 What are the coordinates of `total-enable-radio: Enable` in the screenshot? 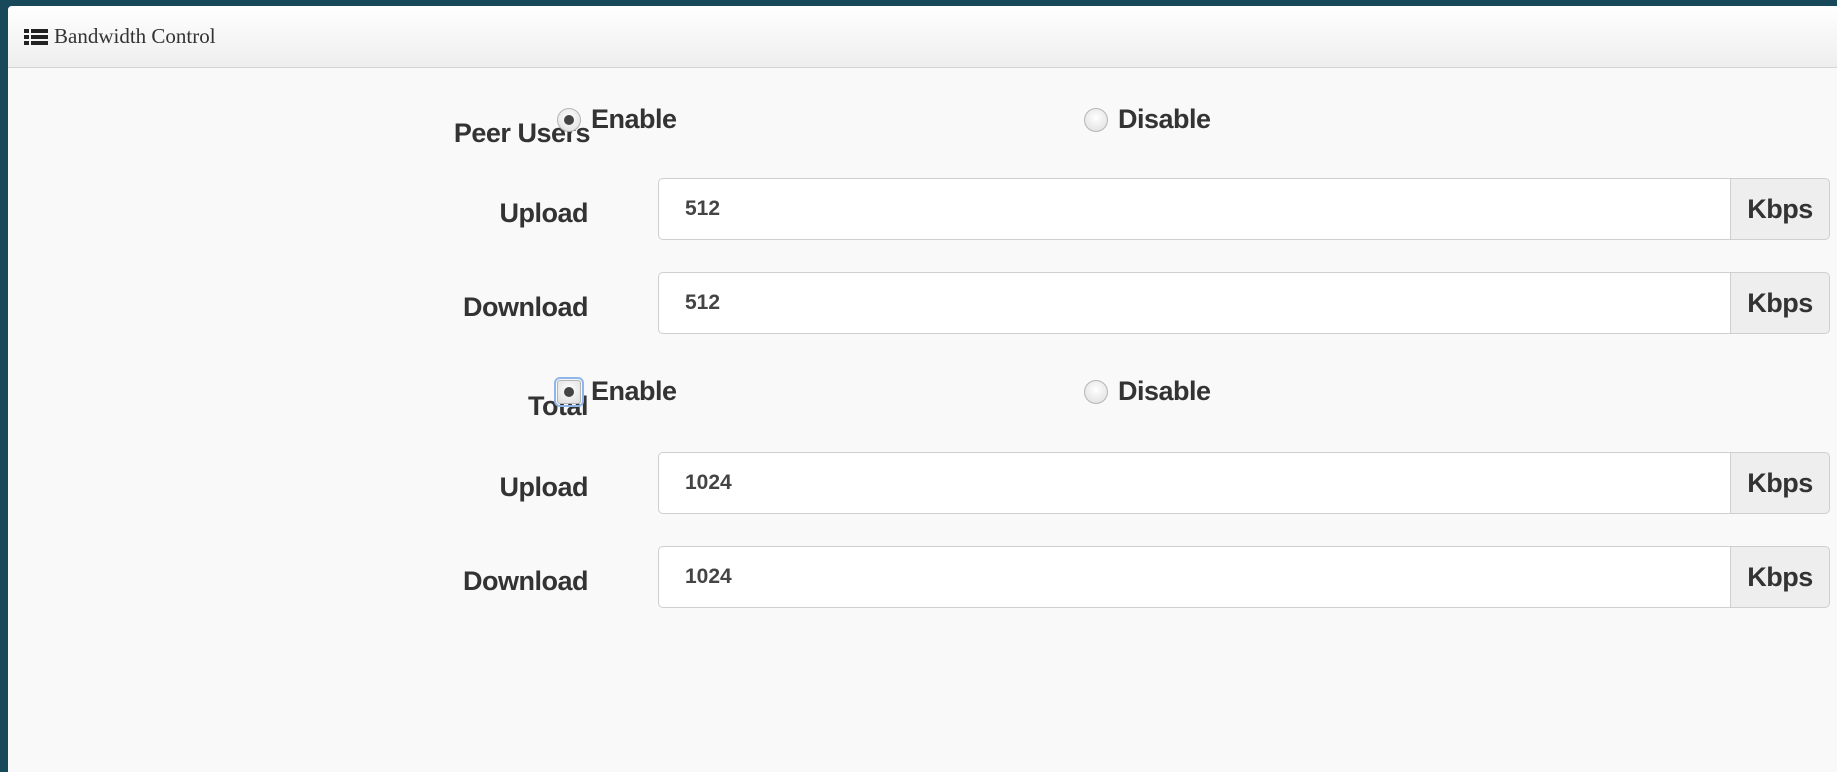 It's located at (615, 391).